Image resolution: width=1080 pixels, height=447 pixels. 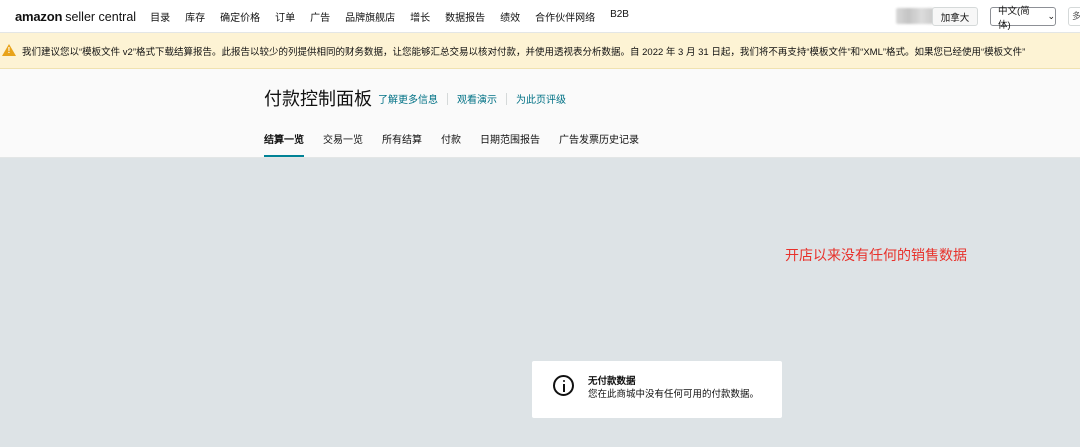 I want to click on amazon-seller-central-logo: amazon seller central, so click(x=75, y=16).